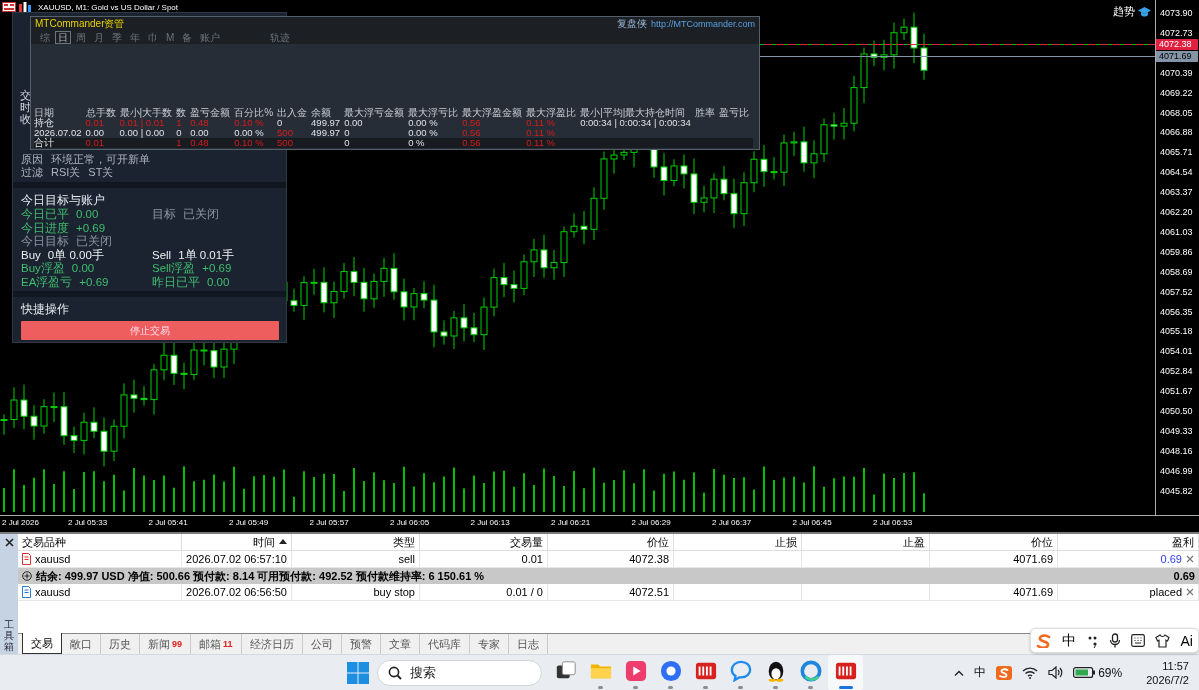 This screenshot has height=690, width=1199. What do you see at coordinates (1176, 92) in the screenshot?
I see `price-label: 4069.22` at bounding box center [1176, 92].